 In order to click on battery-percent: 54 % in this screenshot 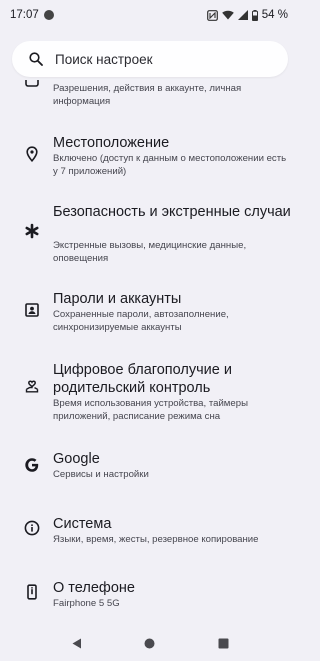, I will do `click(274, 15)`.